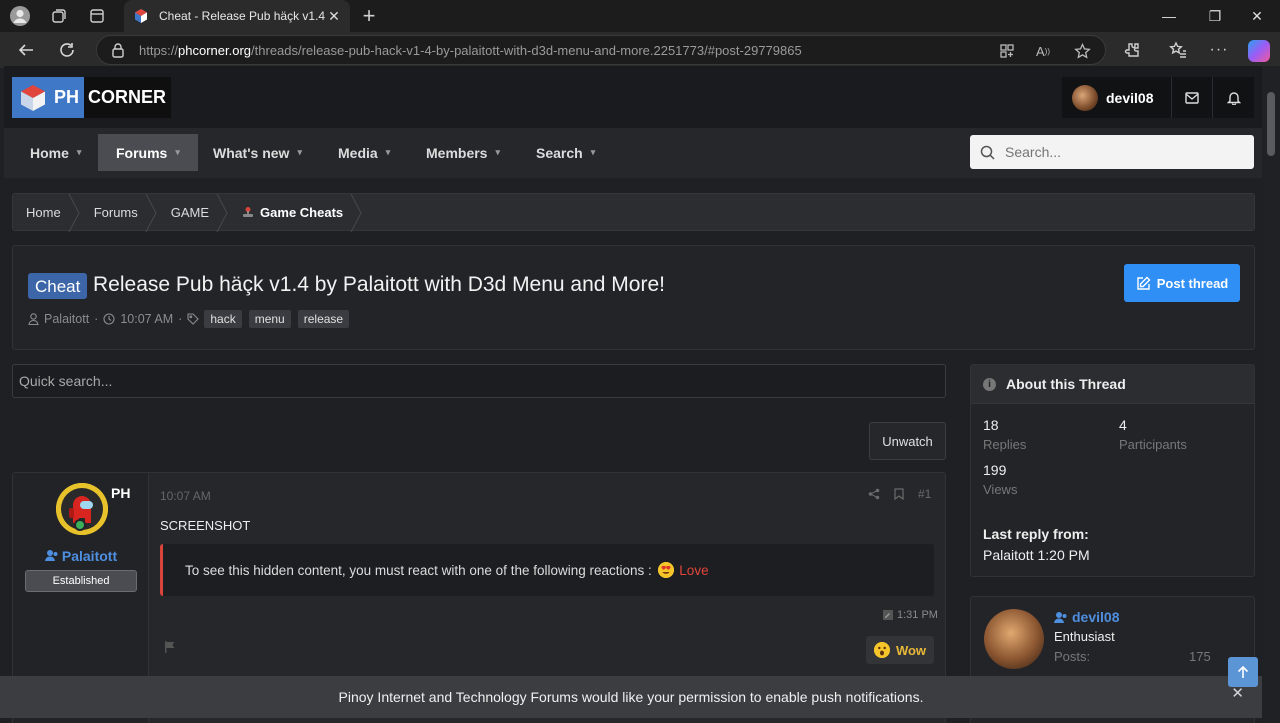 This screenshot has width=1280, height=723. I want to click on inbox-icon, so click(1192, 97).